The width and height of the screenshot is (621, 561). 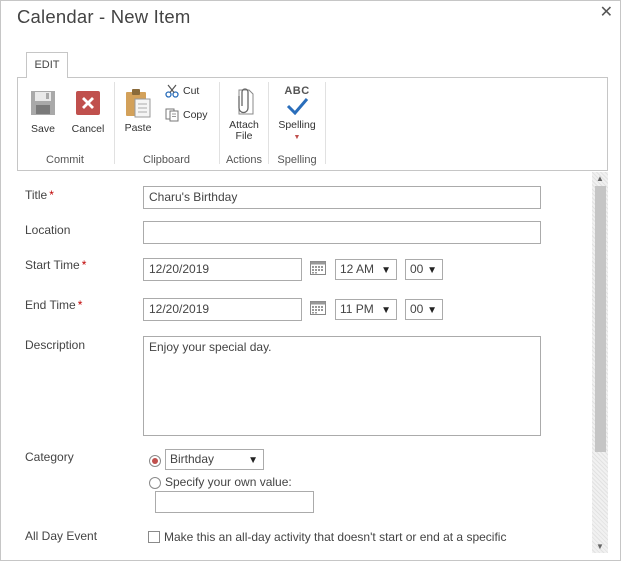 I want to click on scroll-down-icon: ▼, so click(x=600, y=546).